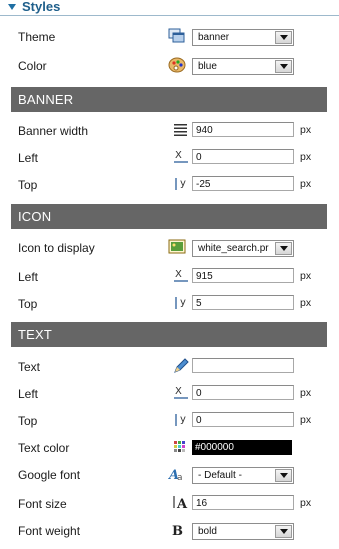 The image size is (339, 549). Describe the element at coordinates (306, 303) in the screenshot. I see `icon-top-unit: px` at that location.